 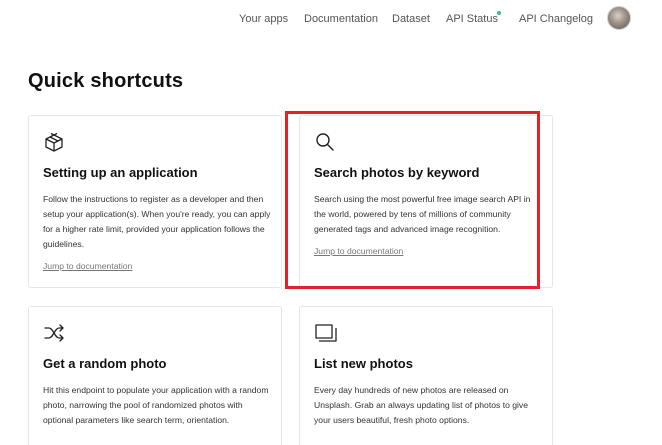 What do you see at coordinates (325, 333) in the screenshot?
I see `photos-stack-icon` at bounding box center [325, 333].